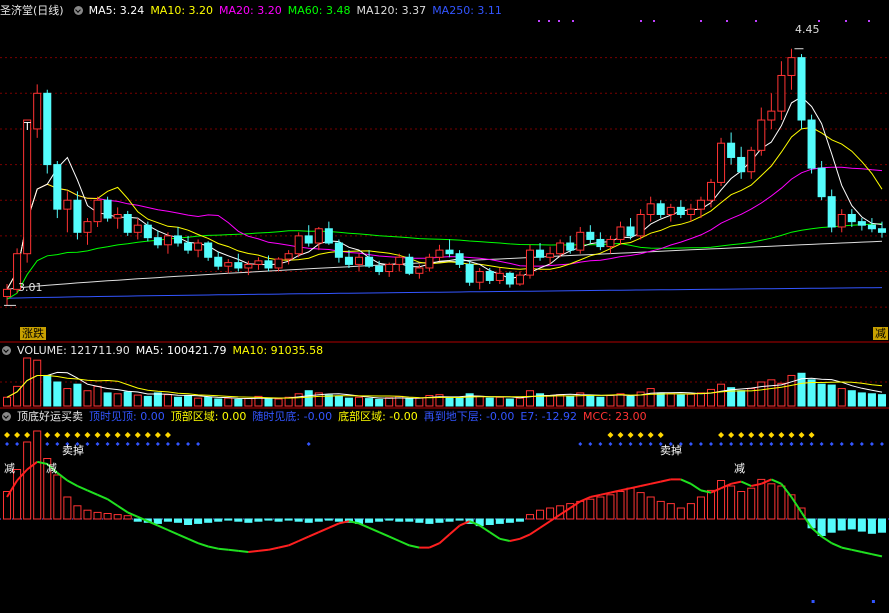  I want to click on change-badge: 涨跌, so click(33, 333).